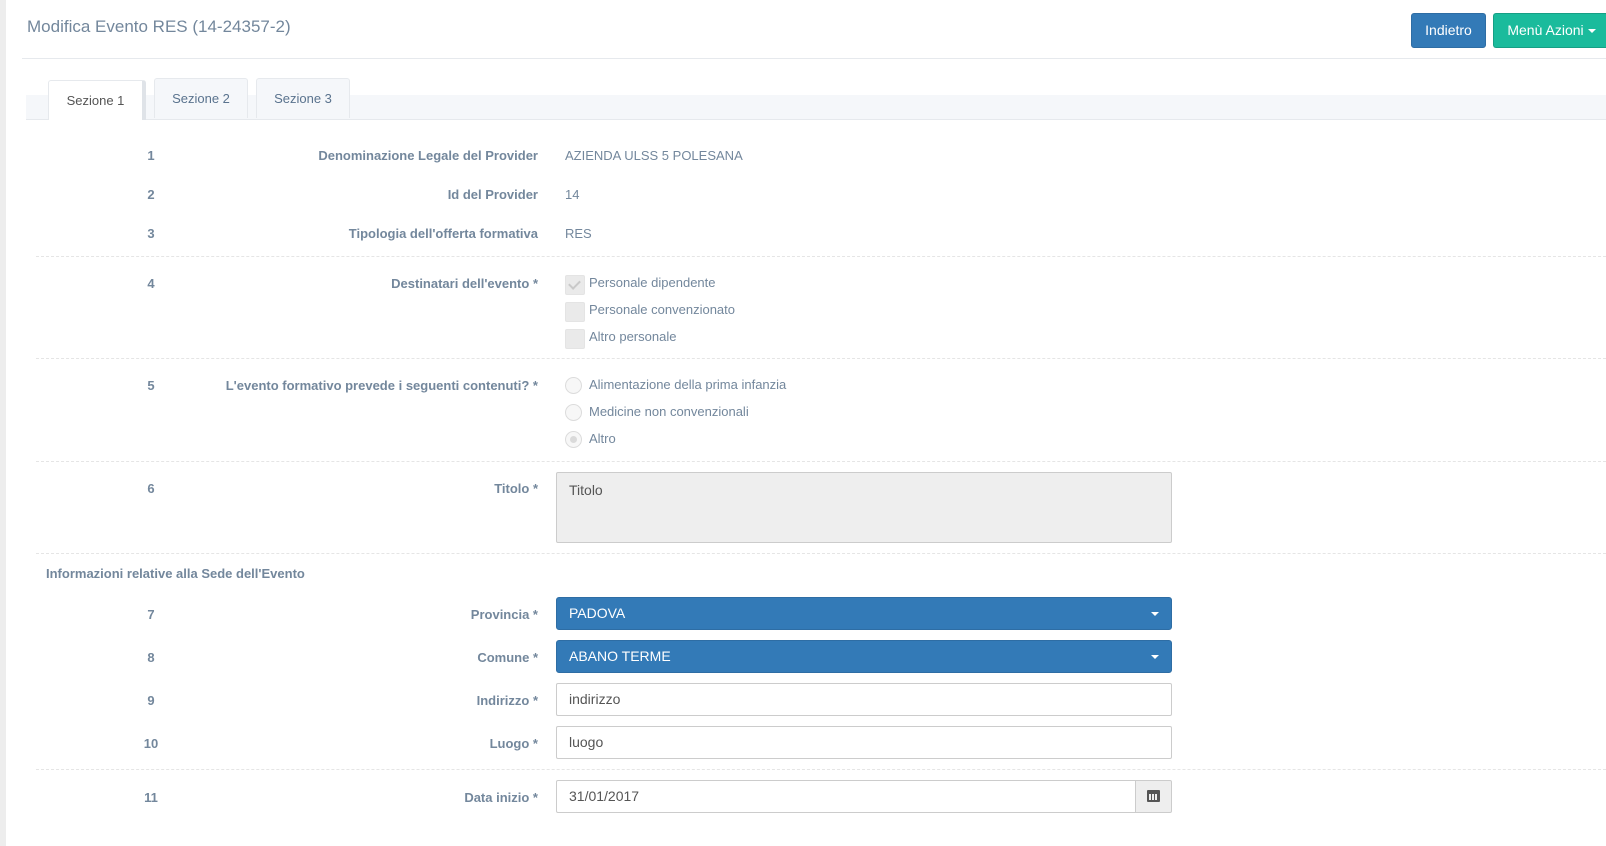  I want to click on calendar-icon, so click(1153, 796).